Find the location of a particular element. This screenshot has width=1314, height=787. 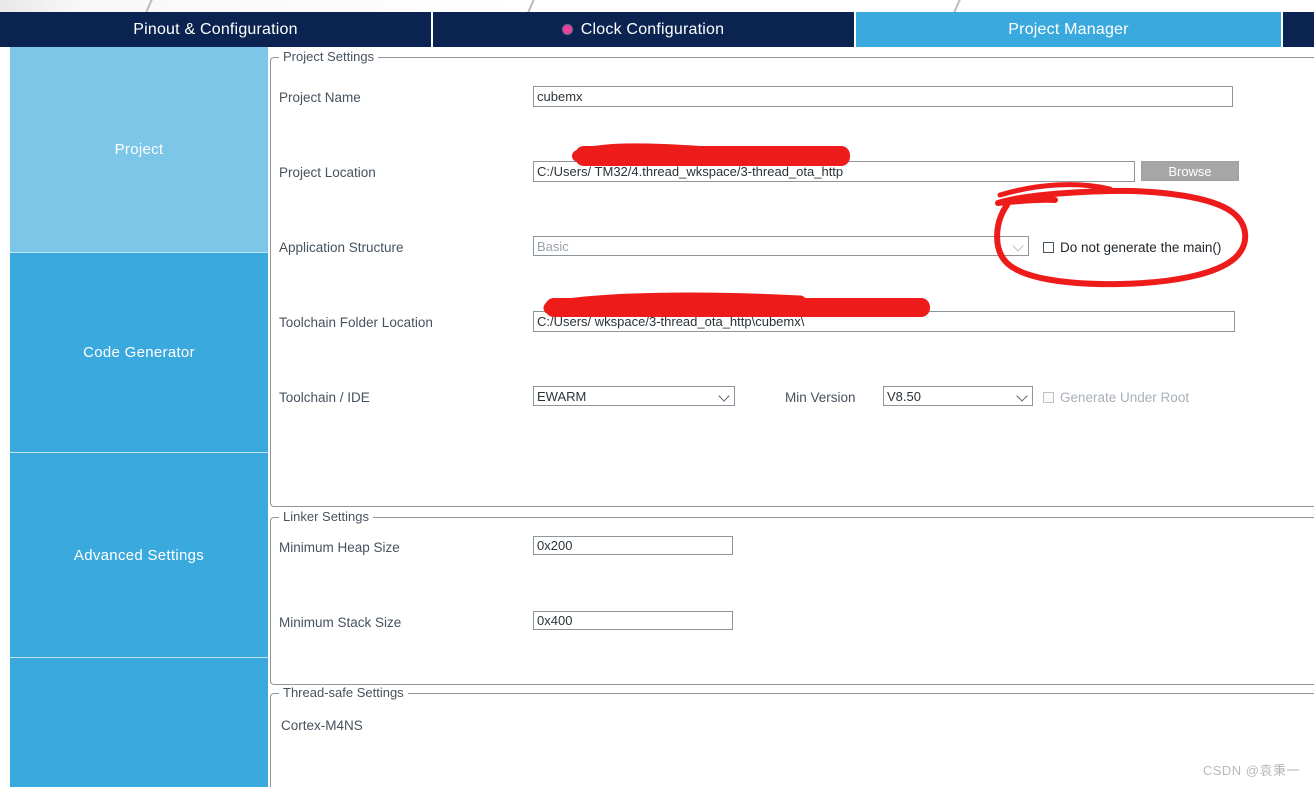

thread-safe-core-label: Cortex-M4NS is located at coordinates (322, 725).